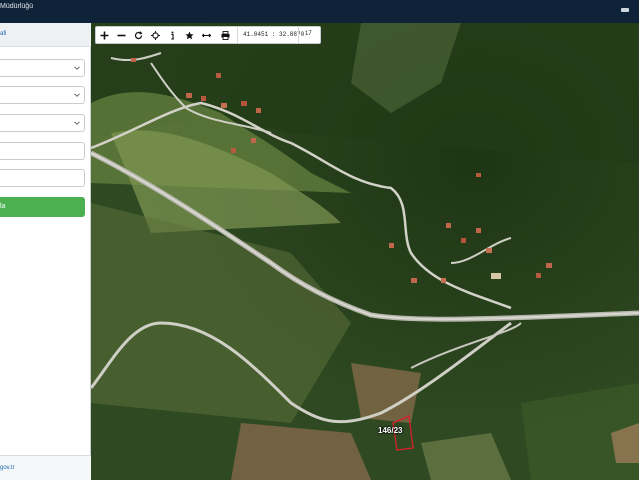  What do you see at coordinates (17, 6) in the screenshot?
I see `app-title: Müdürlüğü` at bounding box center [17, 6].